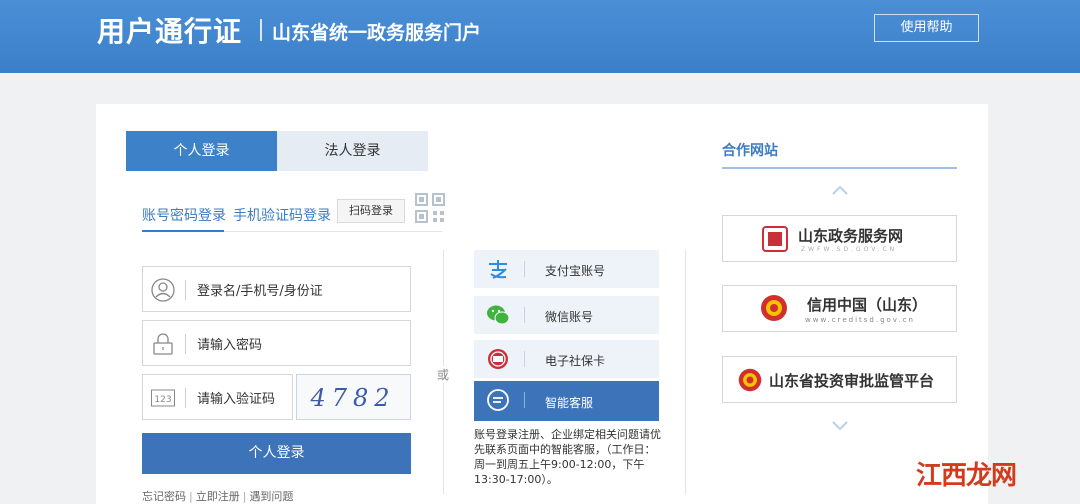 Image resolution: width=1080 pixels, height=504 pixels. I want to click on alipay-login-button: 支付宝账号, so click(566, 269).